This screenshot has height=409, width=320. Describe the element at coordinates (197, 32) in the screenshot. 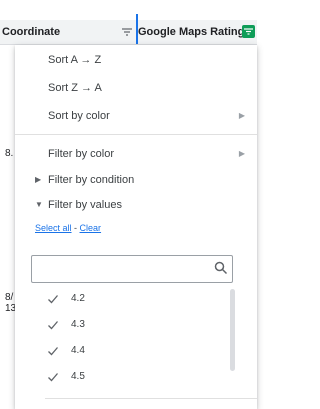

I see `column-header-maps-rating: Google Maps Rating` at that location.